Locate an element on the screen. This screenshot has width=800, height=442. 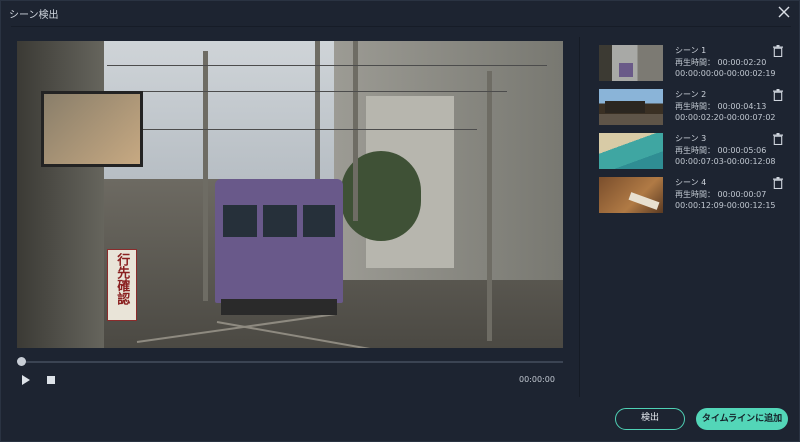
scene-range: 00:00:02:20-00:00:07:02 is located at coordinates (725, 117).